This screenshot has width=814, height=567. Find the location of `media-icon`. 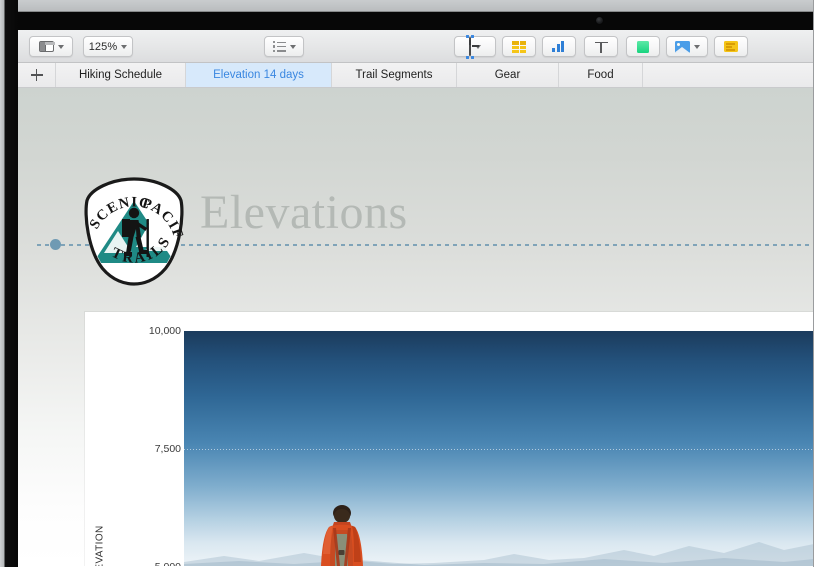

media-icon is located at coordinates (682, 46).